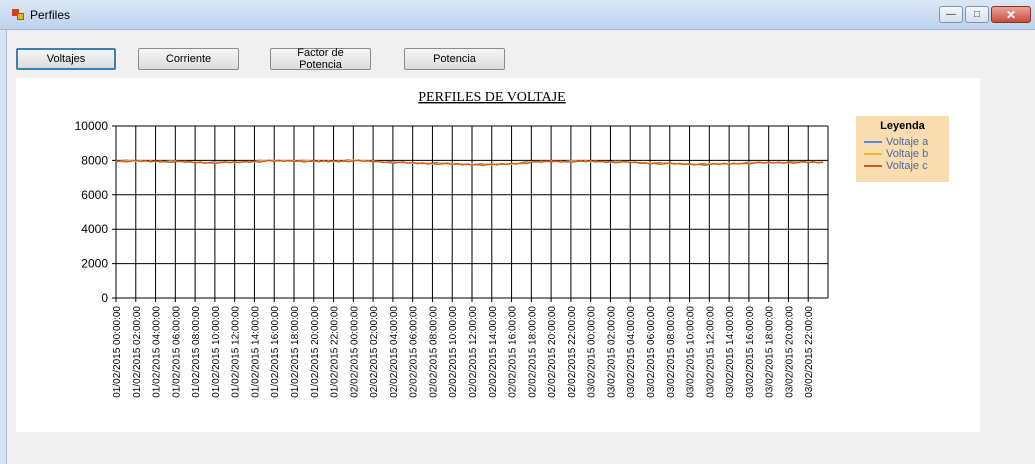 This screenshot has height=464, width=1035. Describe the element at coordinates (907, 154) in the screenshot. I see `legend-label-voltaje-b: Voltaje b` at that location.